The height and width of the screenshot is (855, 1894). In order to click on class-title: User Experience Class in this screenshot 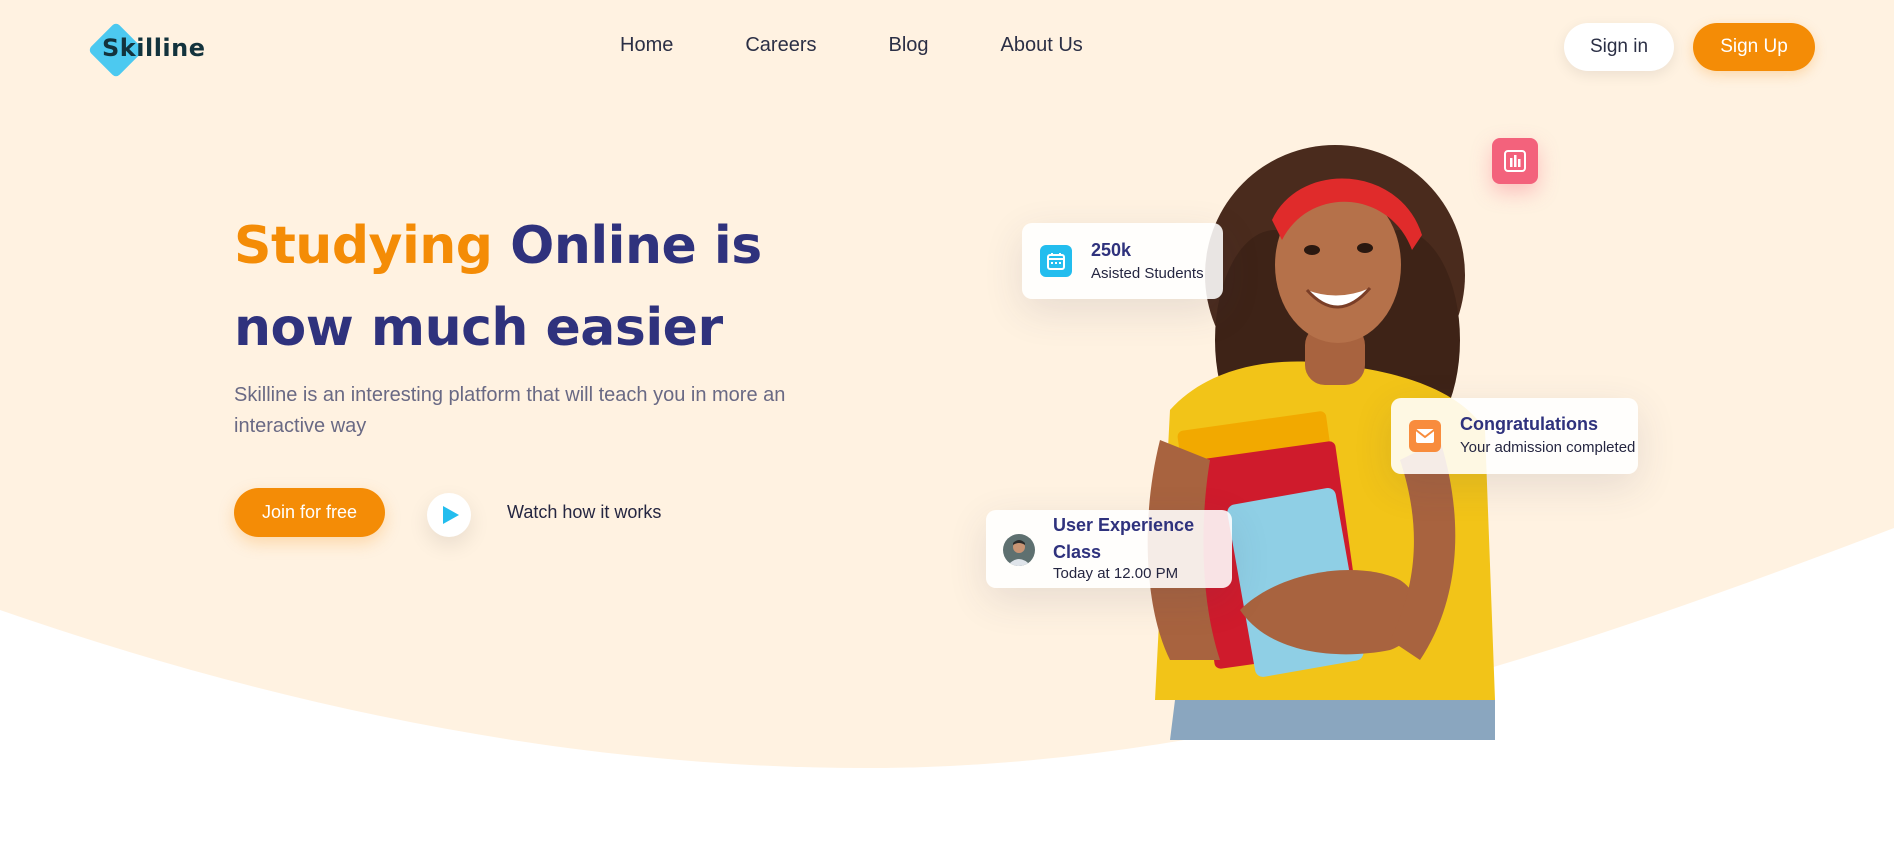, I will do `click(1123, 539)`.